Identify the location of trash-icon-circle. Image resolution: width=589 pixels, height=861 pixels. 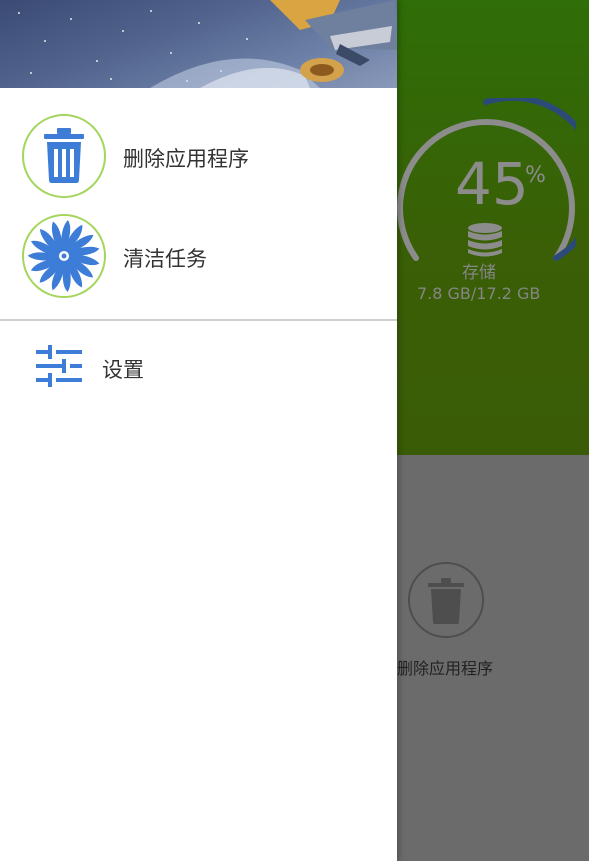
(64, 156).